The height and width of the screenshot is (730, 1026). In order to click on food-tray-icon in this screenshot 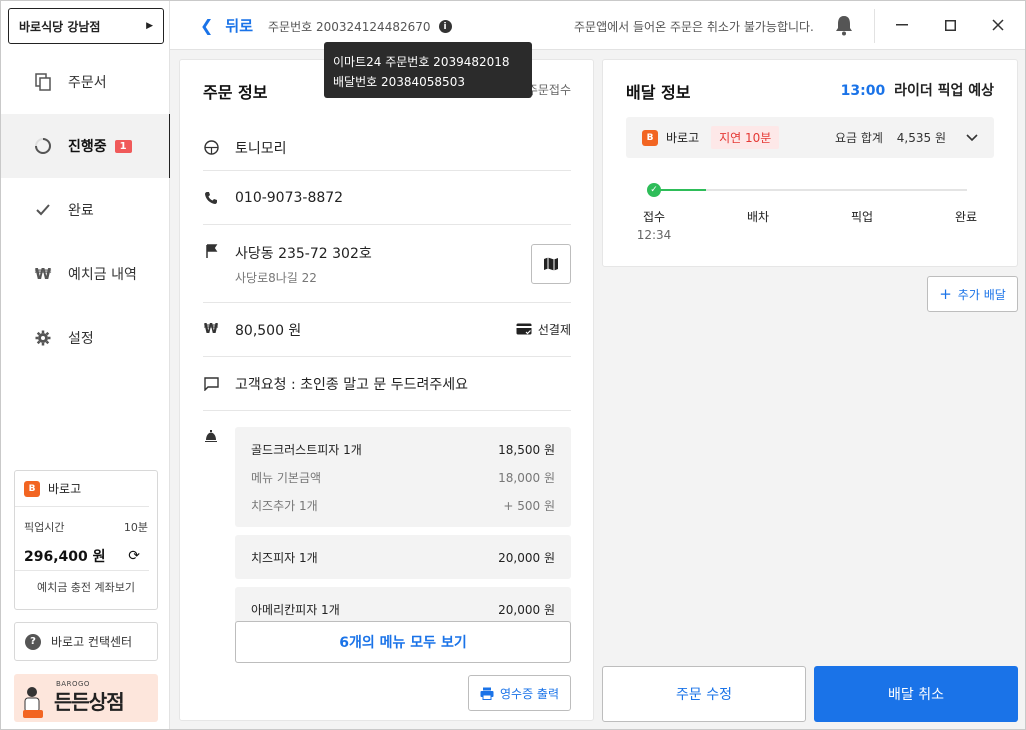, I will do `click(211, 438)`.